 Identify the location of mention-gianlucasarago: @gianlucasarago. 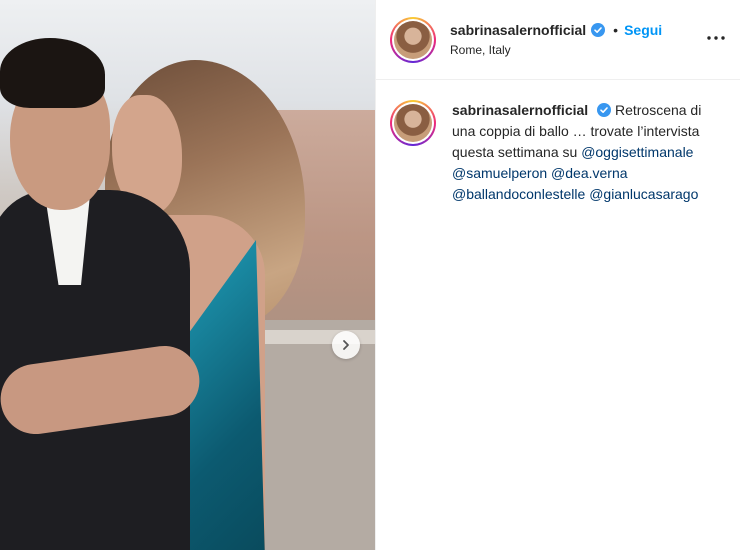
(643, 194).